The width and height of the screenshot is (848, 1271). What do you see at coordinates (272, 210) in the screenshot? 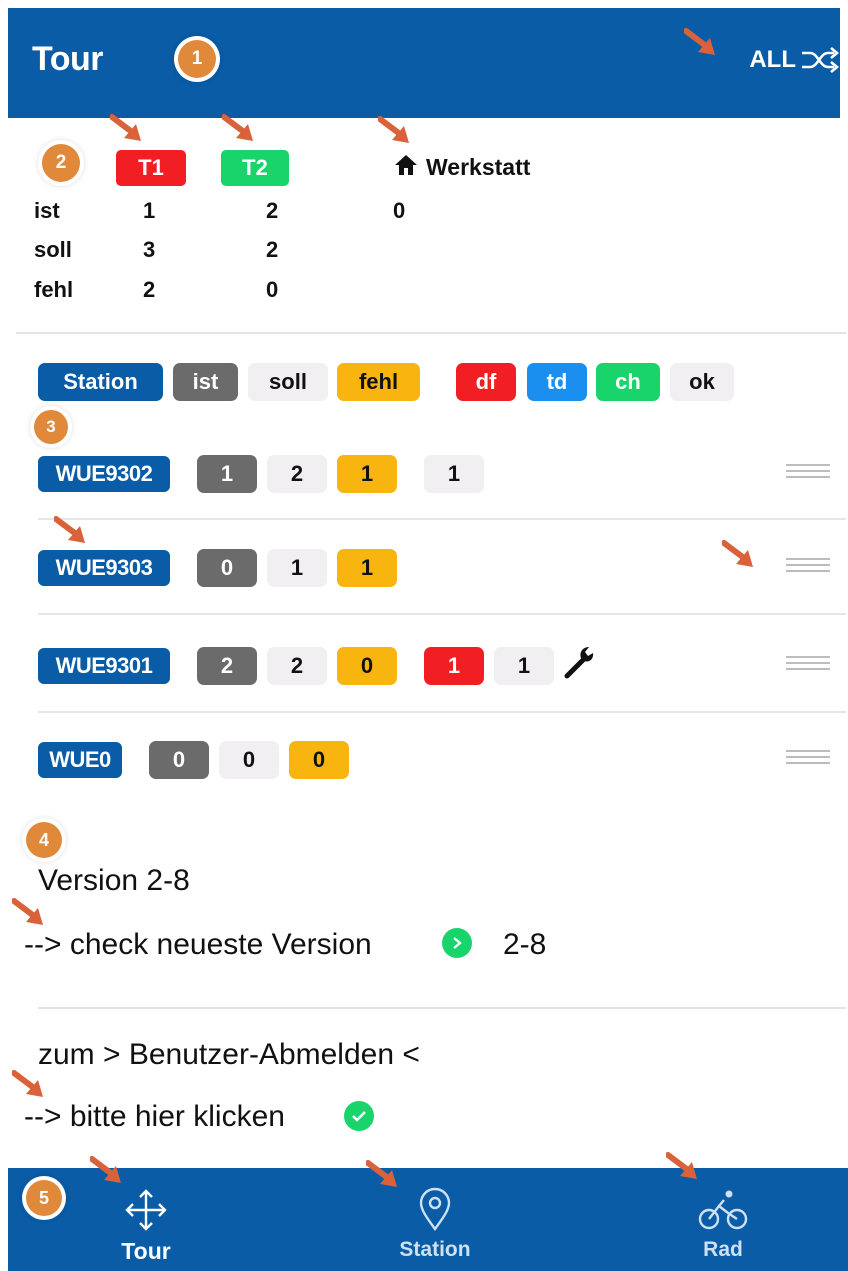
I see `summary-t2-ist: 2` at bounding box center [272, 210].